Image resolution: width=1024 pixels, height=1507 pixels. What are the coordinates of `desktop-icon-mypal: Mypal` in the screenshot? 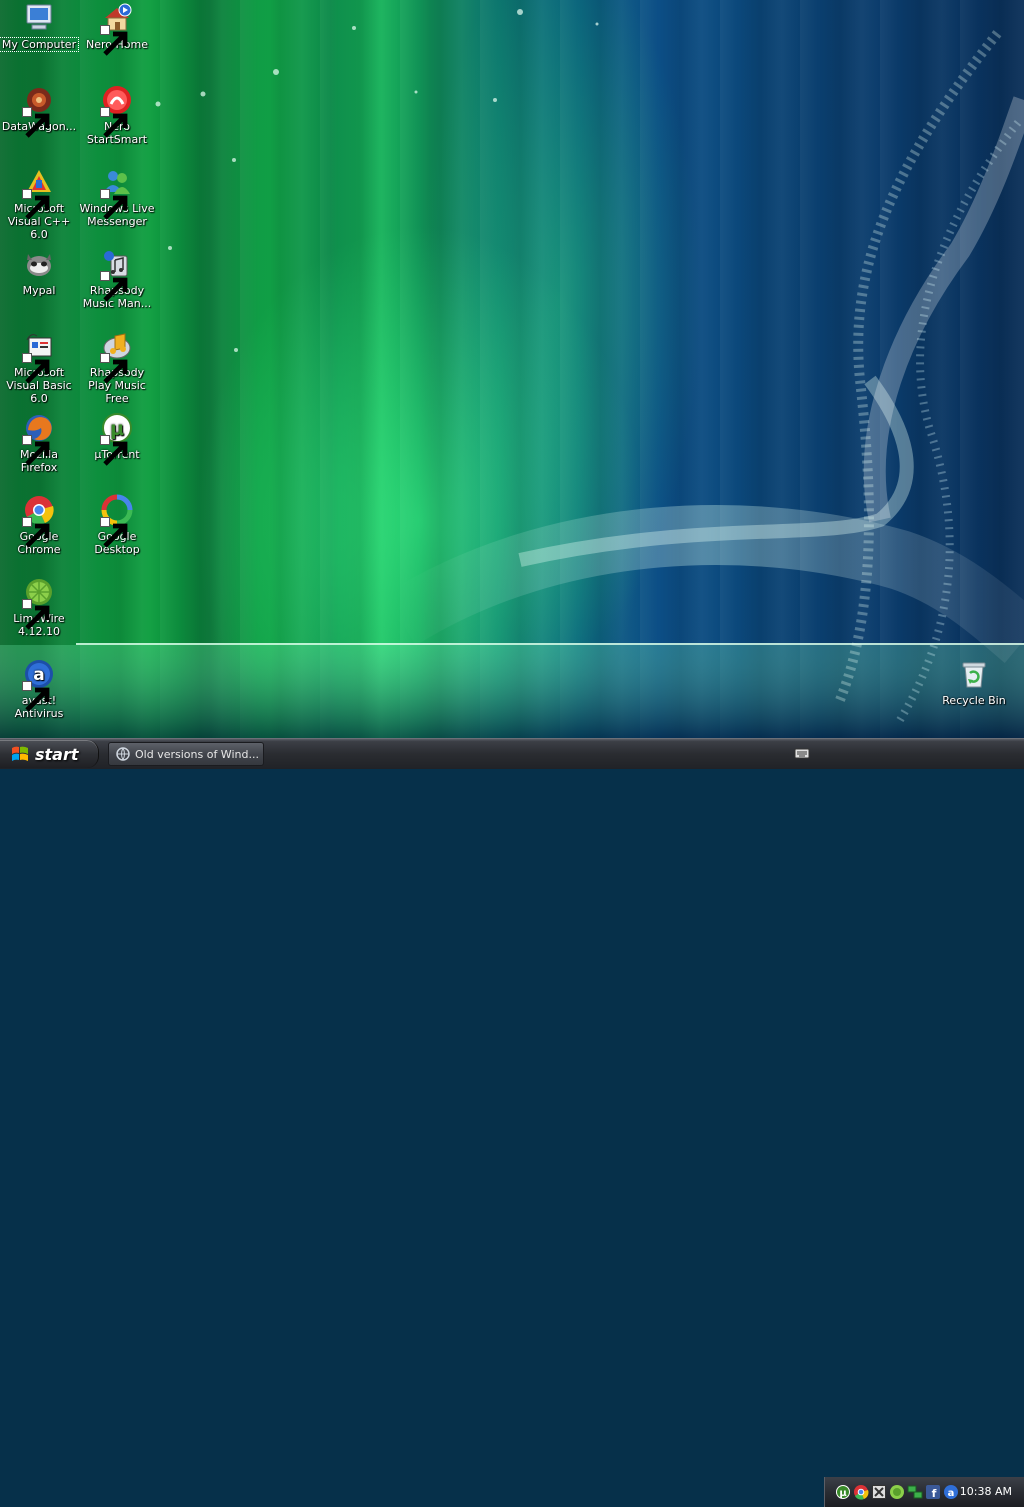 It's located at (39, 272).